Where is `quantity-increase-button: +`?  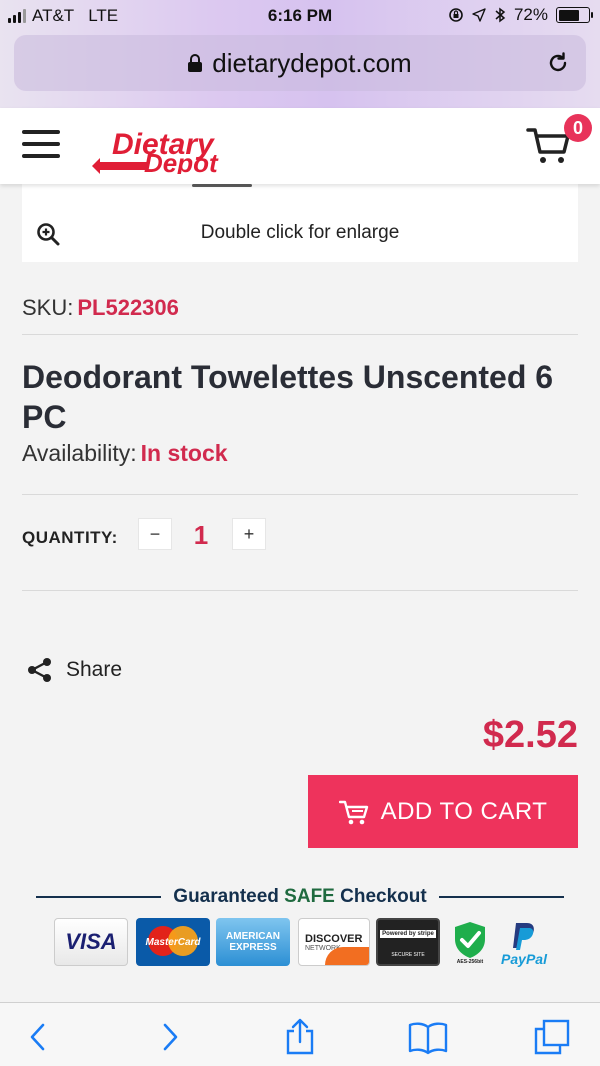
quantity-increase-button: + is located at coordinates (249, 534).